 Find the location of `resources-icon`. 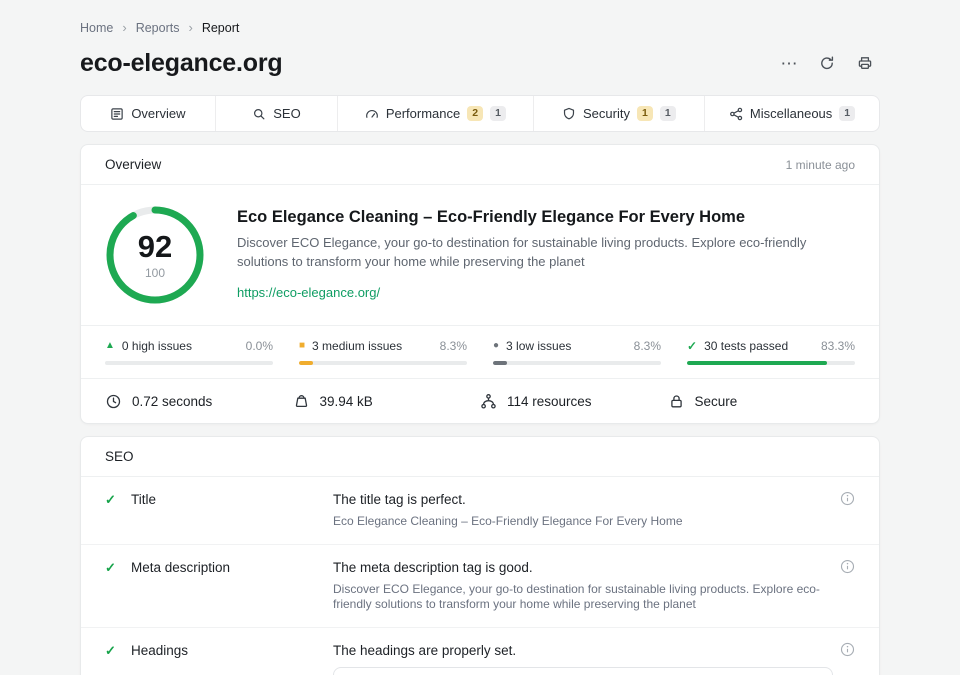

resources-icon is located at coordinates (488, 401).